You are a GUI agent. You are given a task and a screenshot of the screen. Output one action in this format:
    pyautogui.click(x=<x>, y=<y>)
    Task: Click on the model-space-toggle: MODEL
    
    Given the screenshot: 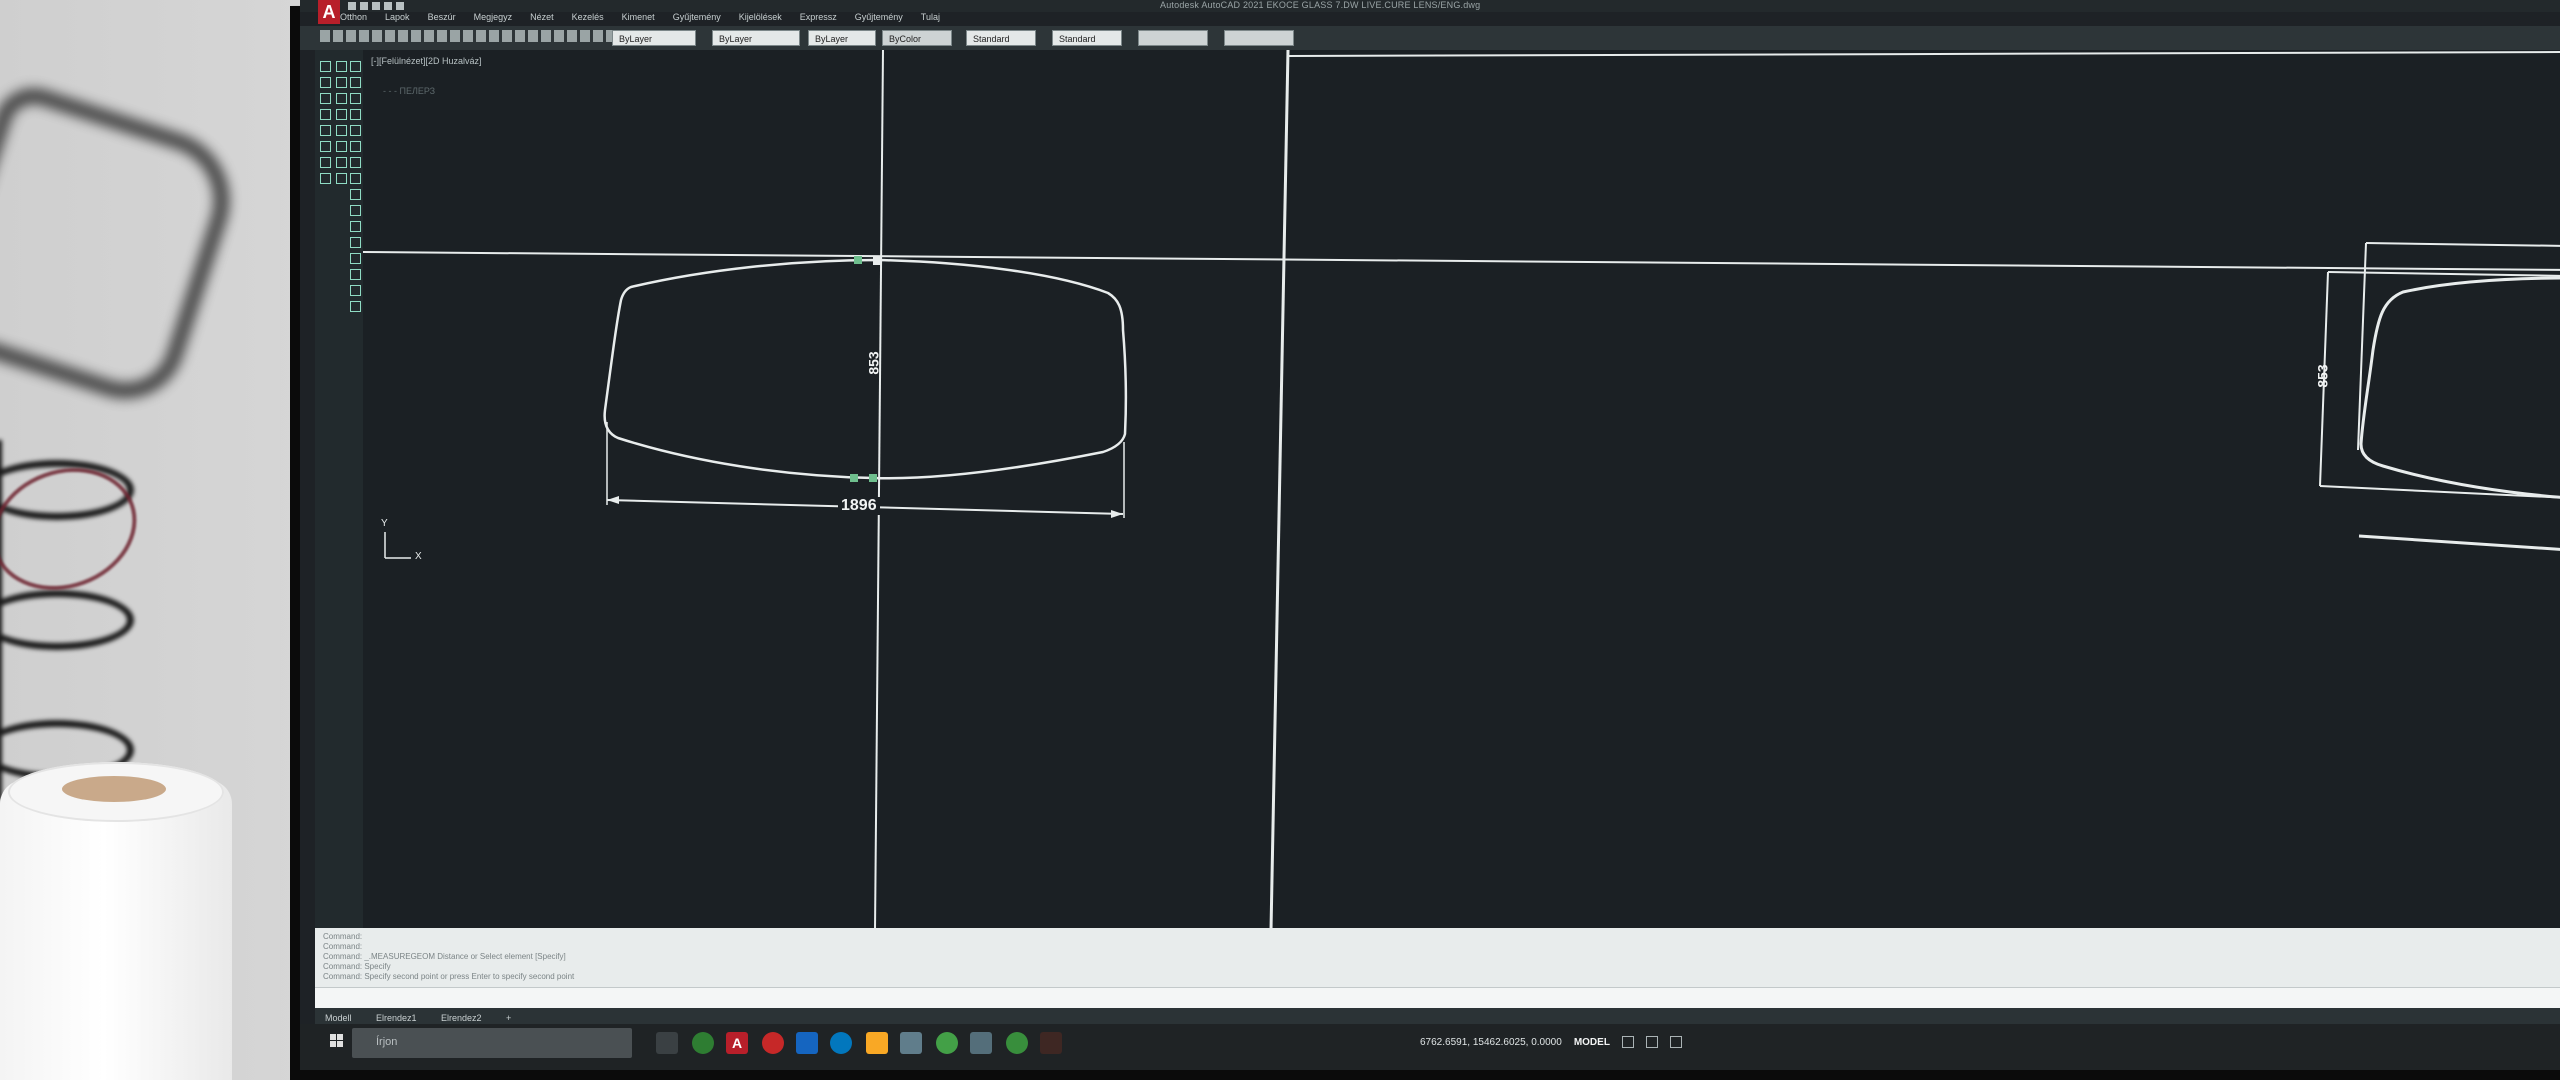 What is the action you would take?
    pyautogui.click(x=1592, y=1042)
    